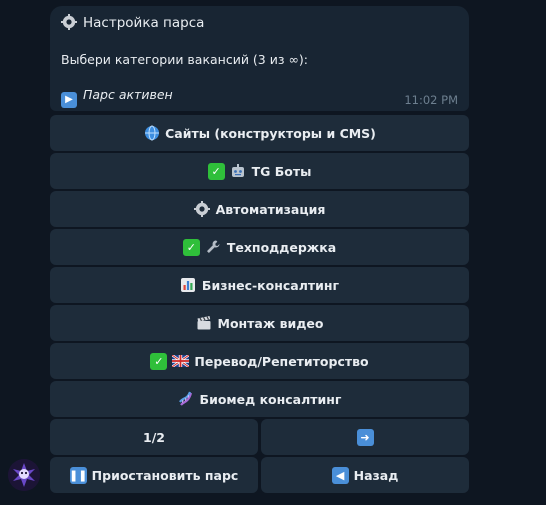  What do you see at coordinates (69, 100) in the screenshot?
I see `play-icon: ▶` at bounding box center [69, 100].